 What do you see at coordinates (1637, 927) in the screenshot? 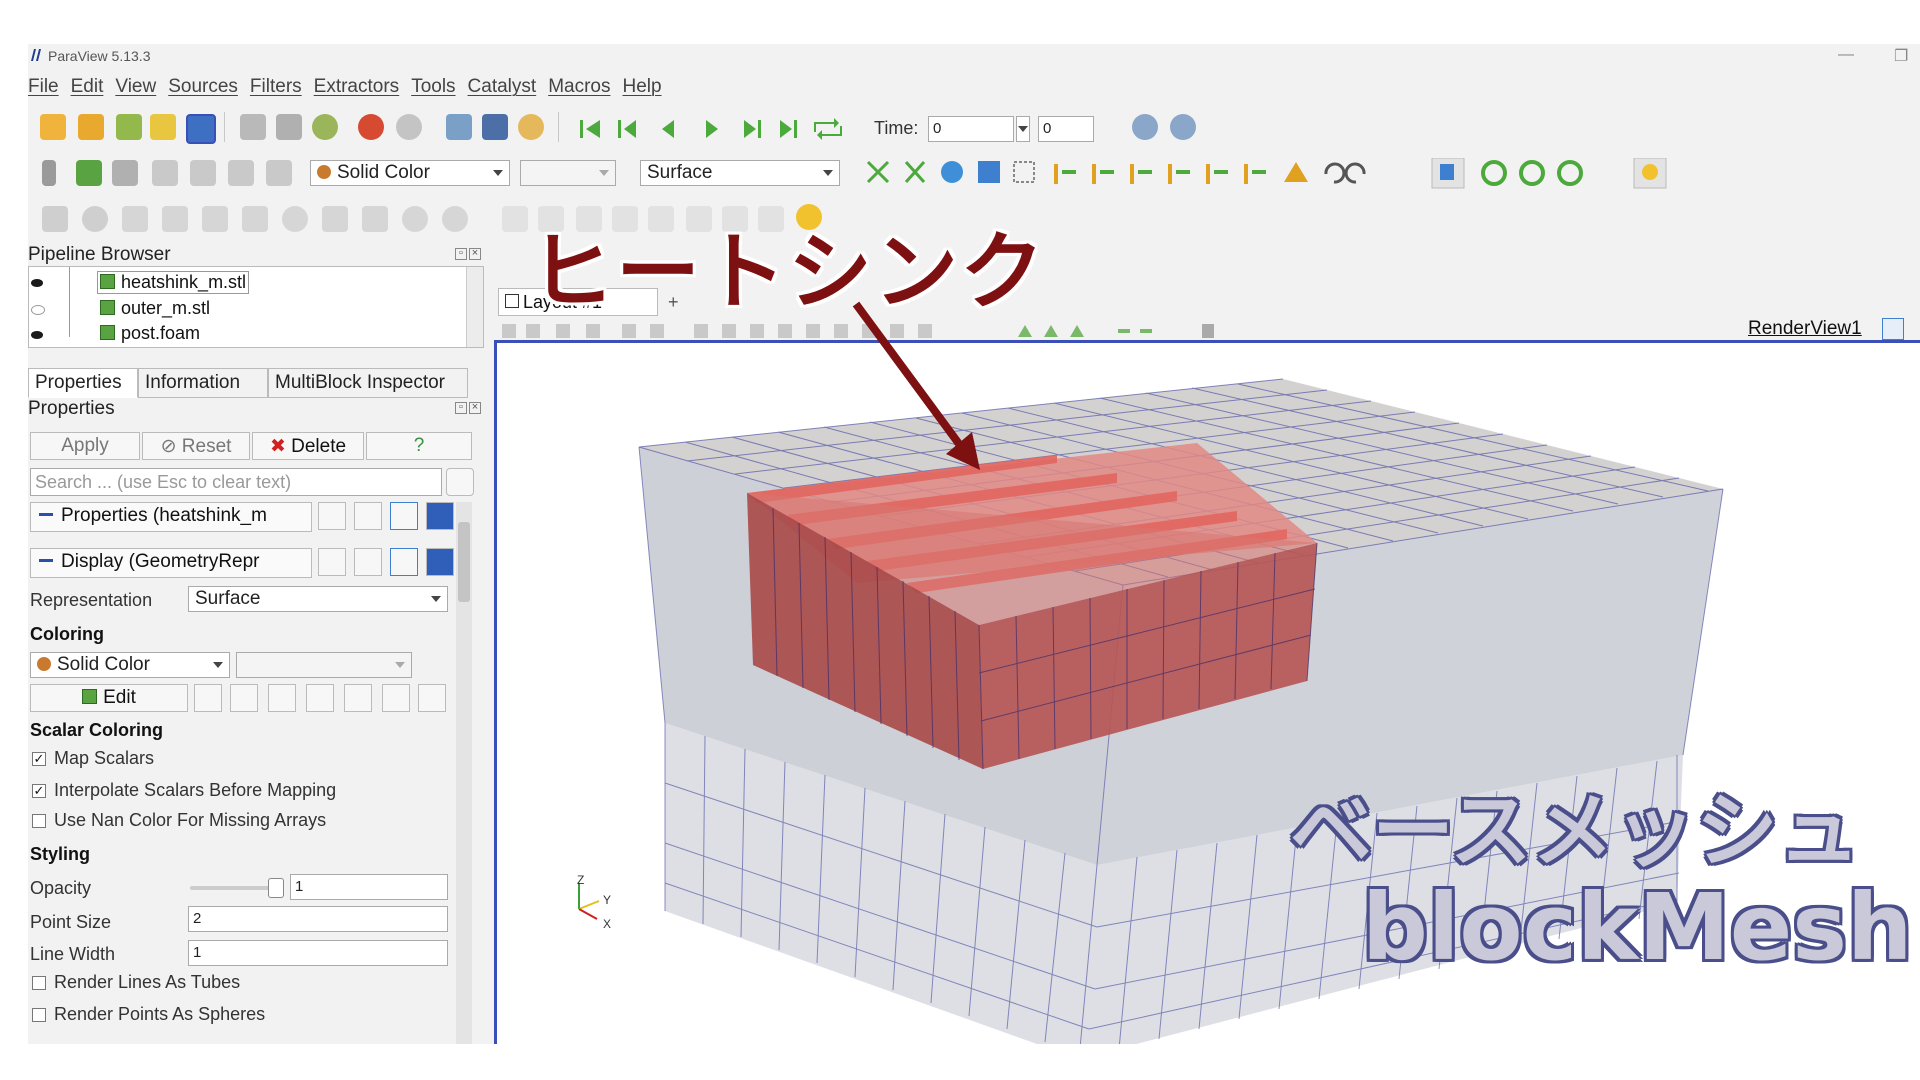
I see `blockmesh-annotation: blockMesh` at bounding box center [1637, 927].